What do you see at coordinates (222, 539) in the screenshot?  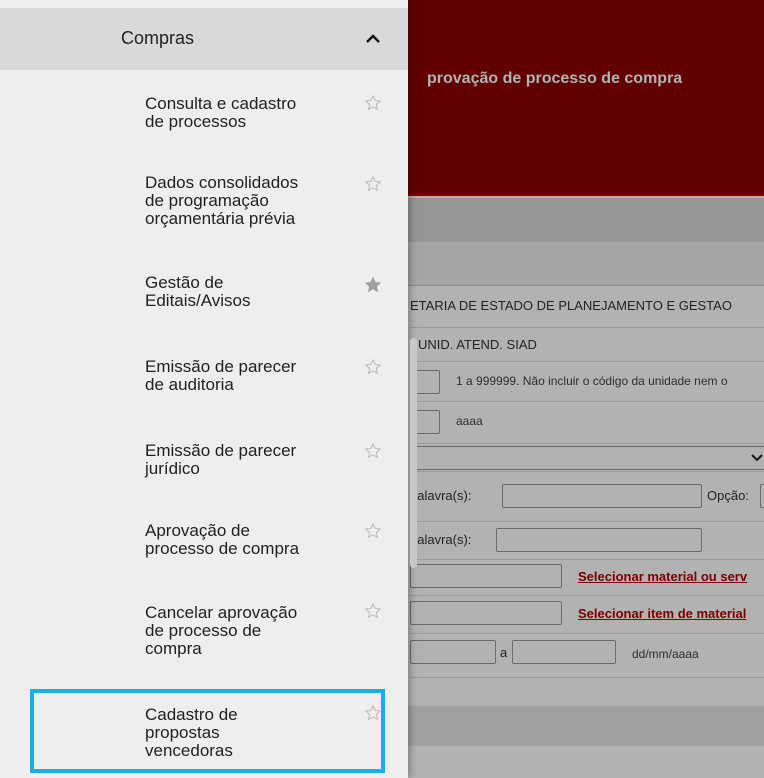 I see `menu-item-label: Aprovação de processo de compra` at bounding box center [222, 539].